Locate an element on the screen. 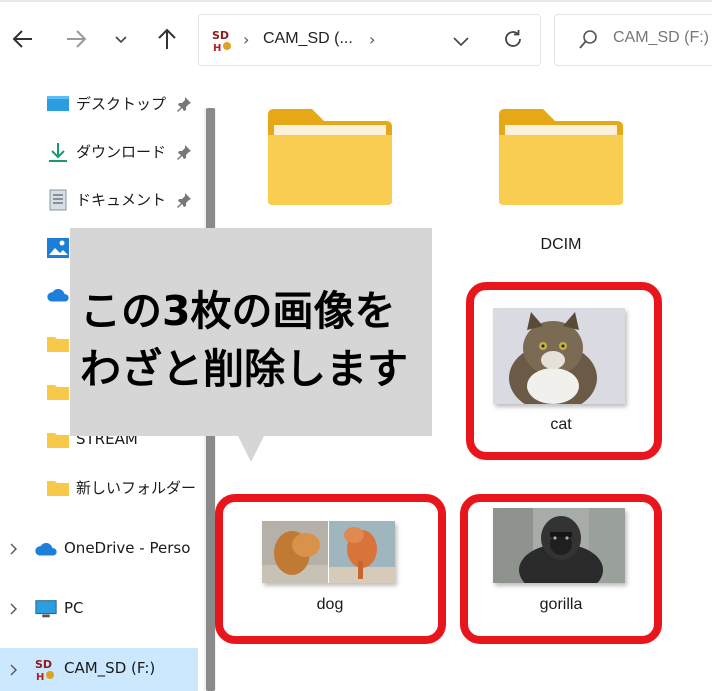 The image size is (712, 691). sidebar-item-label: デスクトップ is located at coordinates (121, 104).